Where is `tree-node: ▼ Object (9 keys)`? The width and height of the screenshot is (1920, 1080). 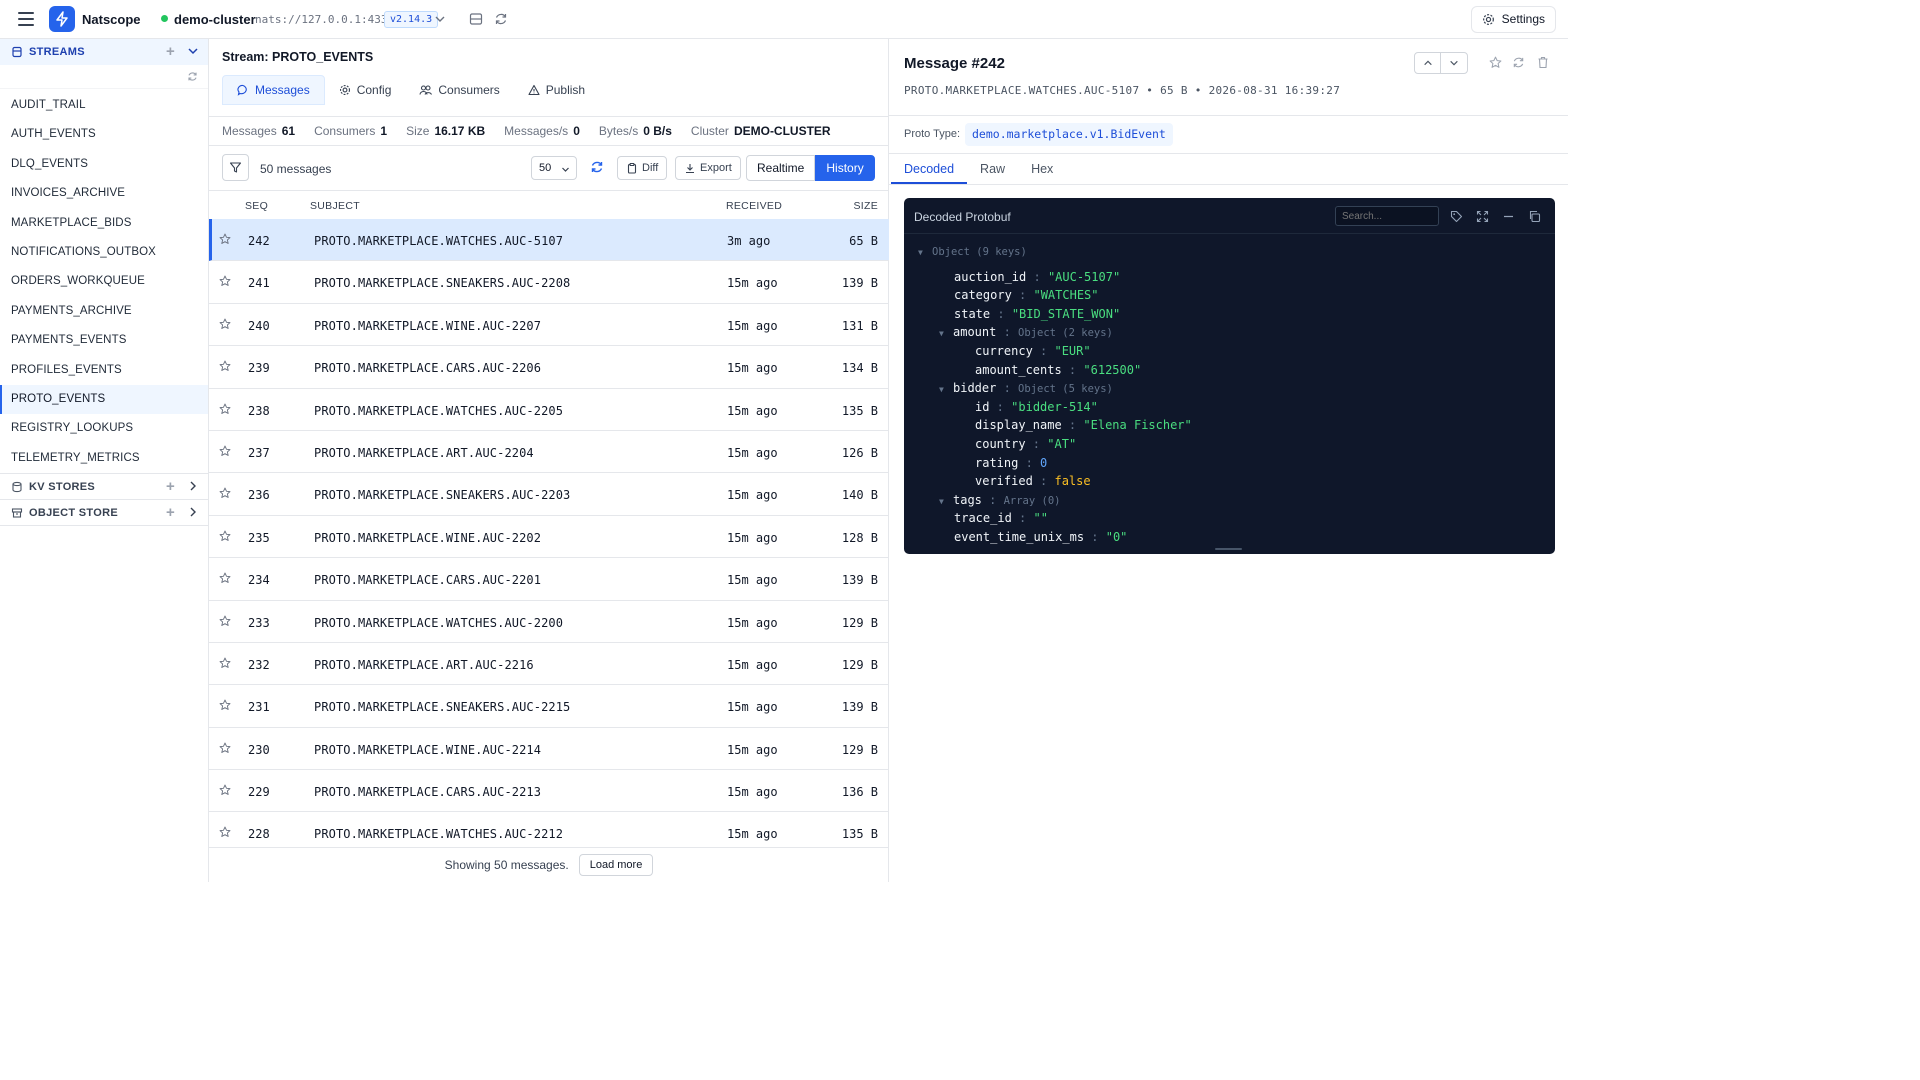
tree-node: ▼ Object (9 keys) is located at coordinates (972, 251).